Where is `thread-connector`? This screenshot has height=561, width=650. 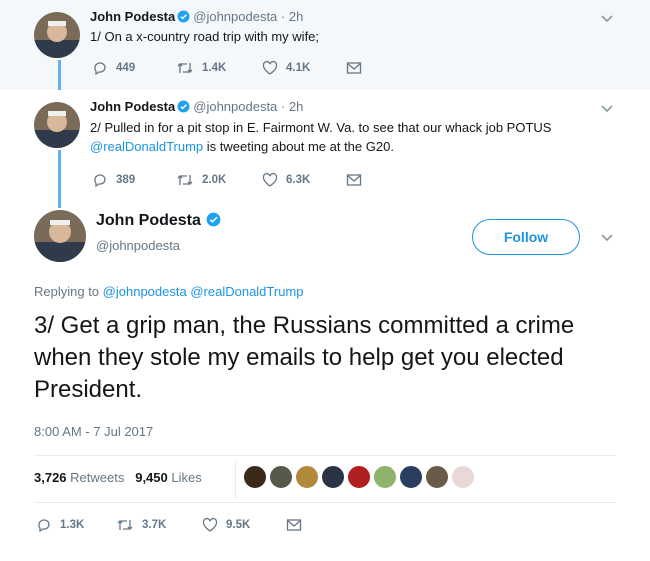
thread-connector is located at coordinates (59, 179).